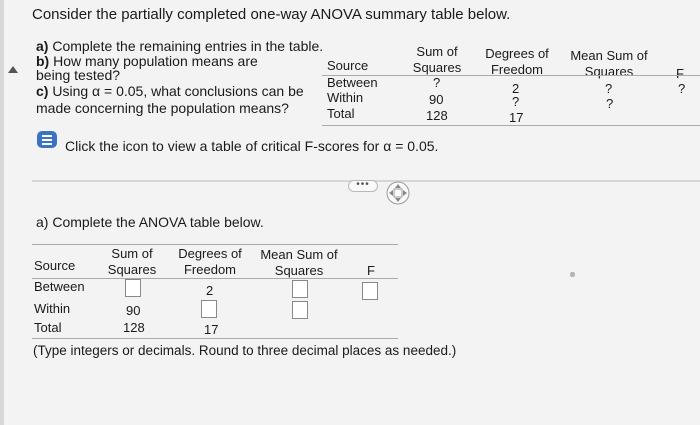 The height and width of the screenshot is (425, 700). Describe the element at coordinates (437, 82) in the screenshot. I see `summary-row-between-ss: ?` at that location.